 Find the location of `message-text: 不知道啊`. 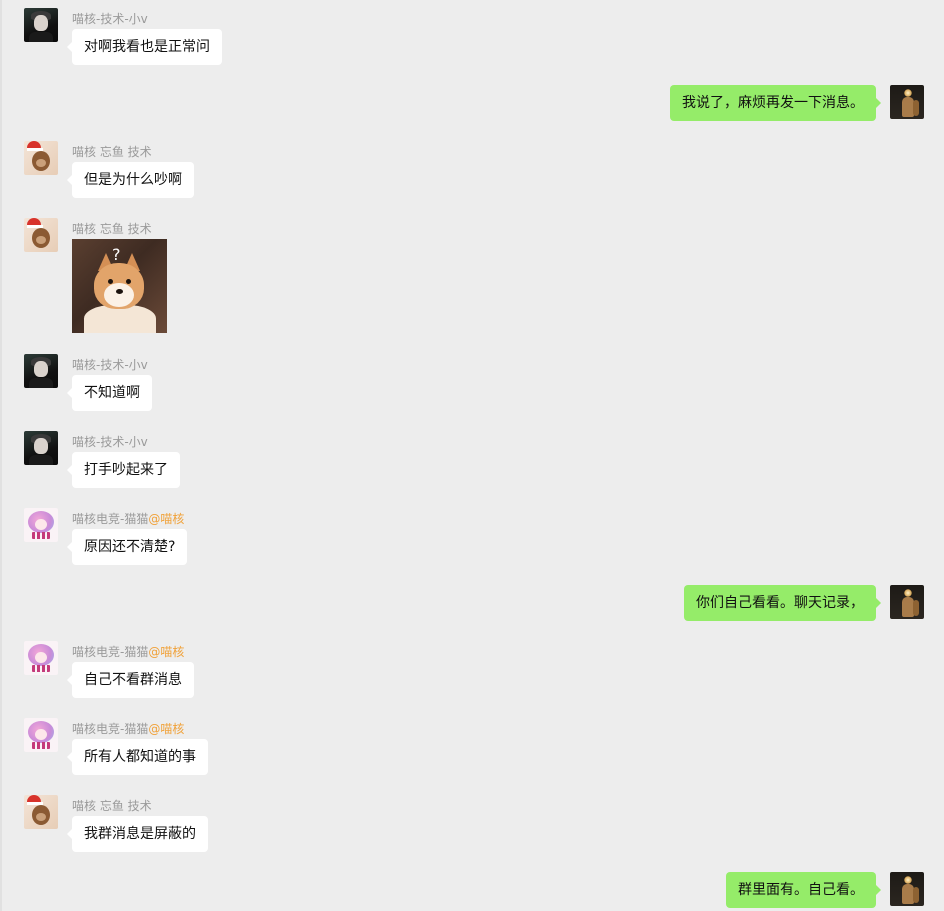

message-text: 不知道啊 is located at coordinates (112, 393).